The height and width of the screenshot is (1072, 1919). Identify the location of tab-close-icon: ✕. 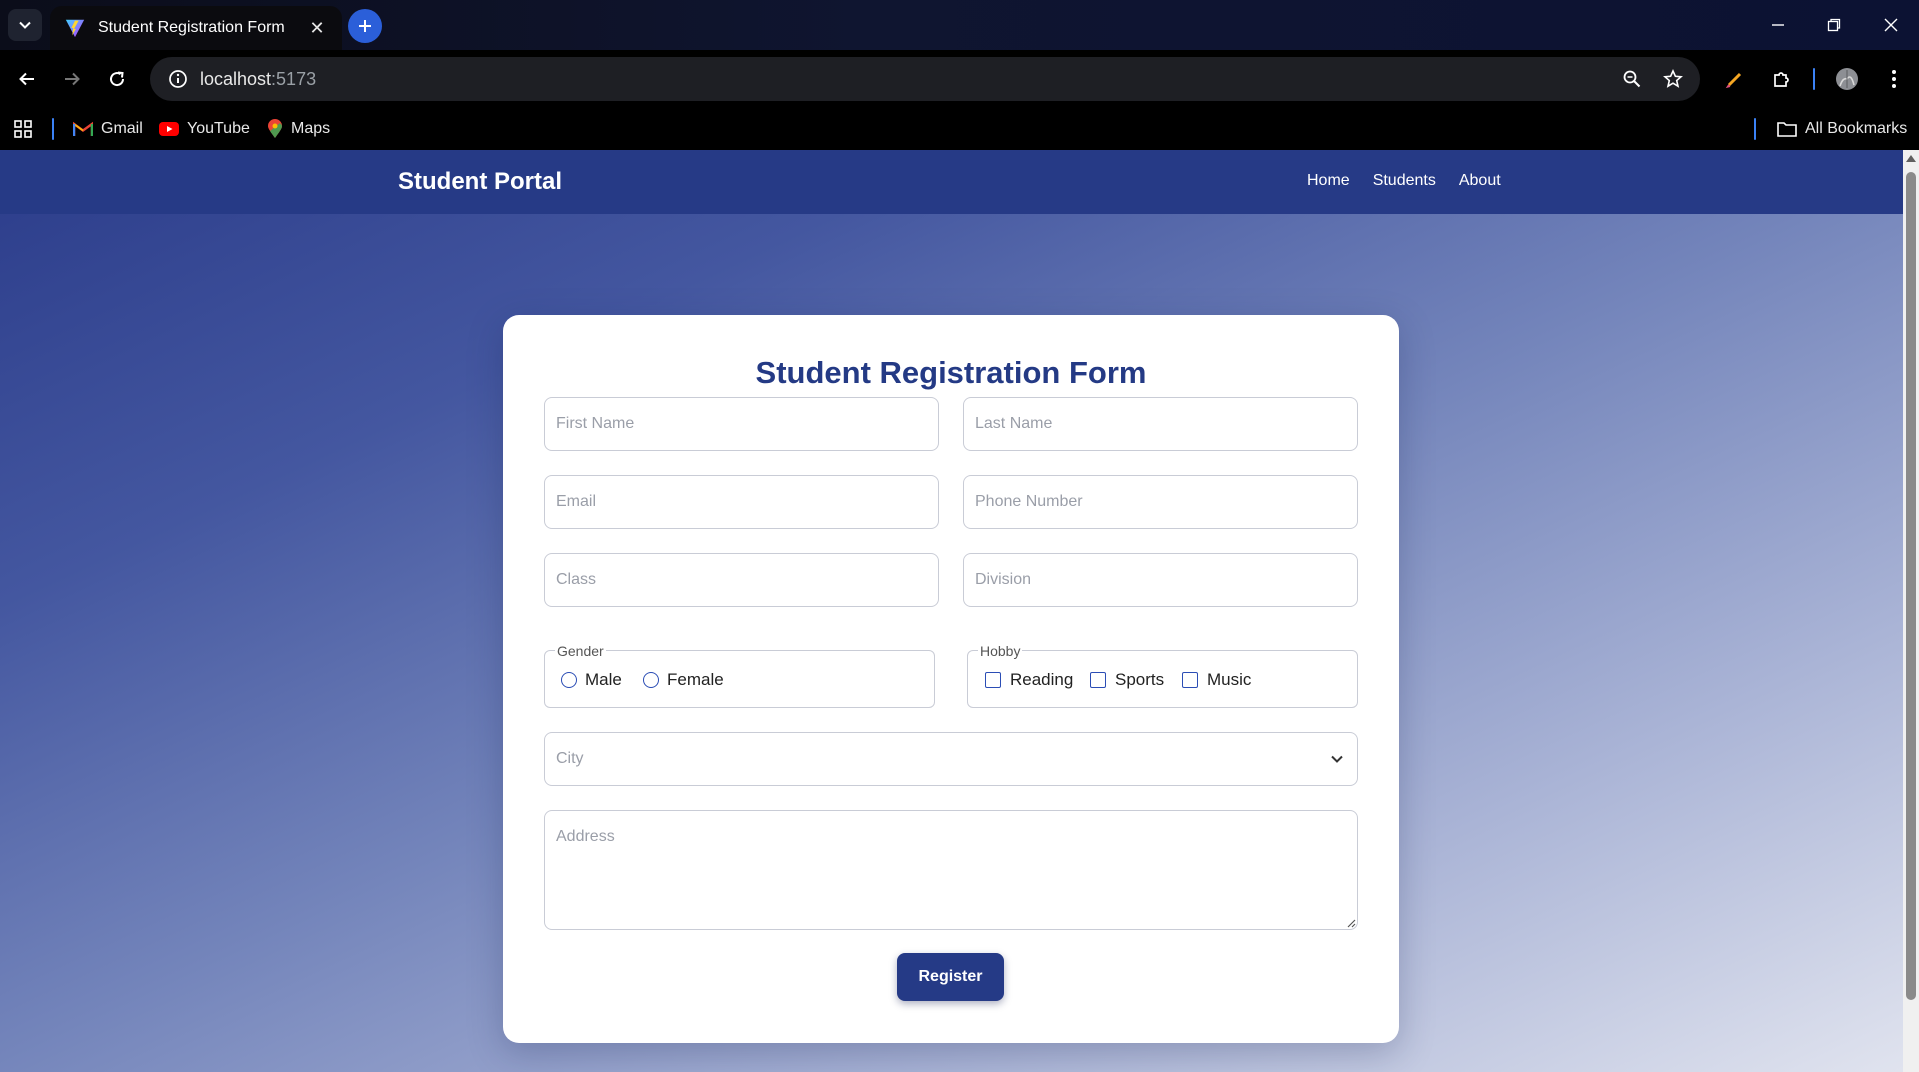
(317, 28).